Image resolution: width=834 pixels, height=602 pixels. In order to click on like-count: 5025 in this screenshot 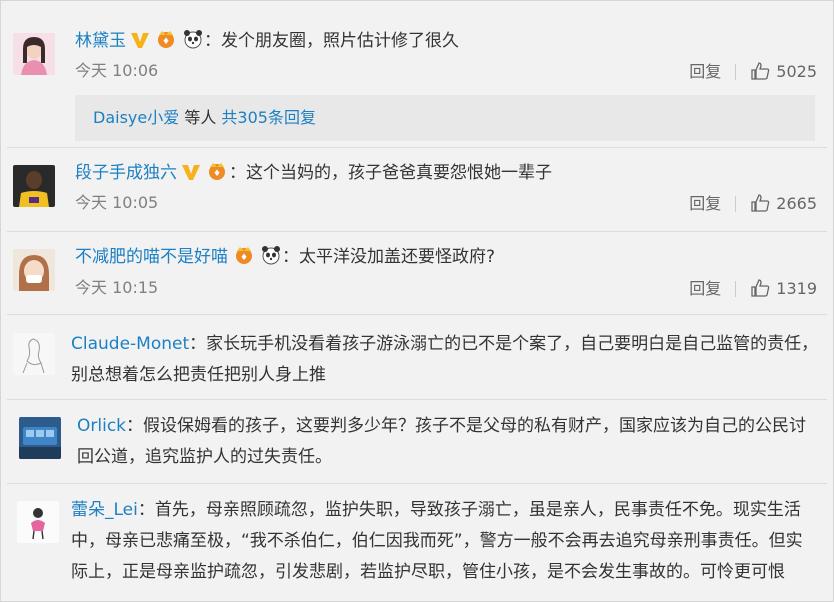, I will do `click(796, 71)`.